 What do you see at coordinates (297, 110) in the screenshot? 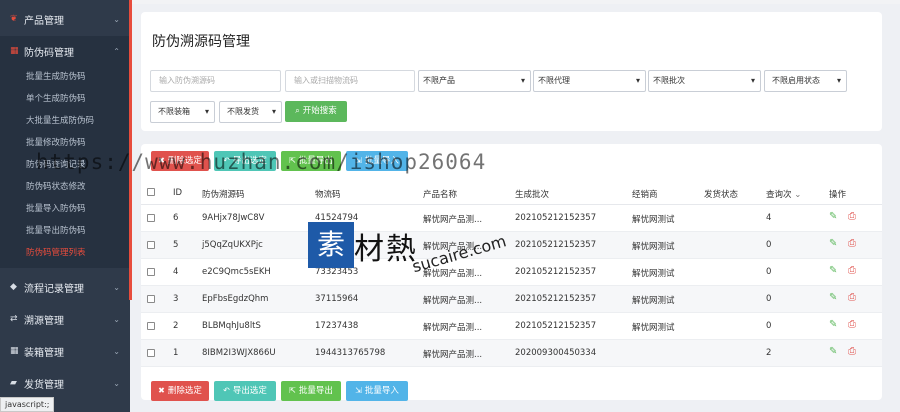
I see `search-icon: ⌕` at bounding box center [297, 110].